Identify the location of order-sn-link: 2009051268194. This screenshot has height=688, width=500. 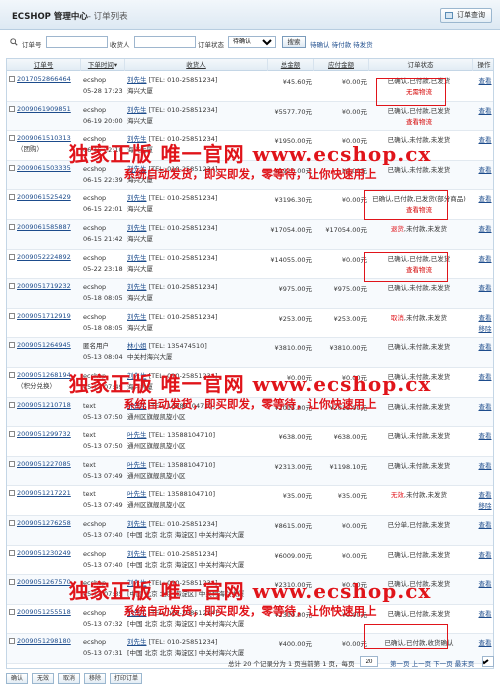
(44, 375).